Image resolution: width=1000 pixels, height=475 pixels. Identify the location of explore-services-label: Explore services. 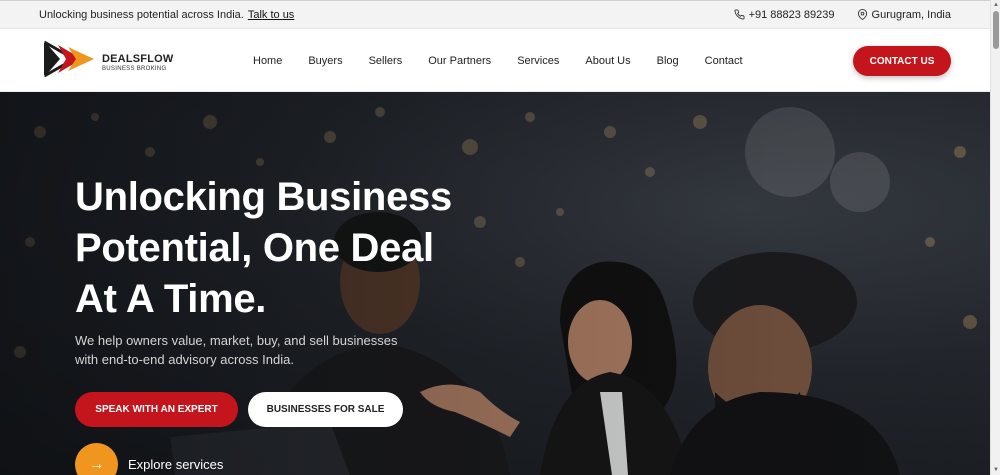
(176, 464).